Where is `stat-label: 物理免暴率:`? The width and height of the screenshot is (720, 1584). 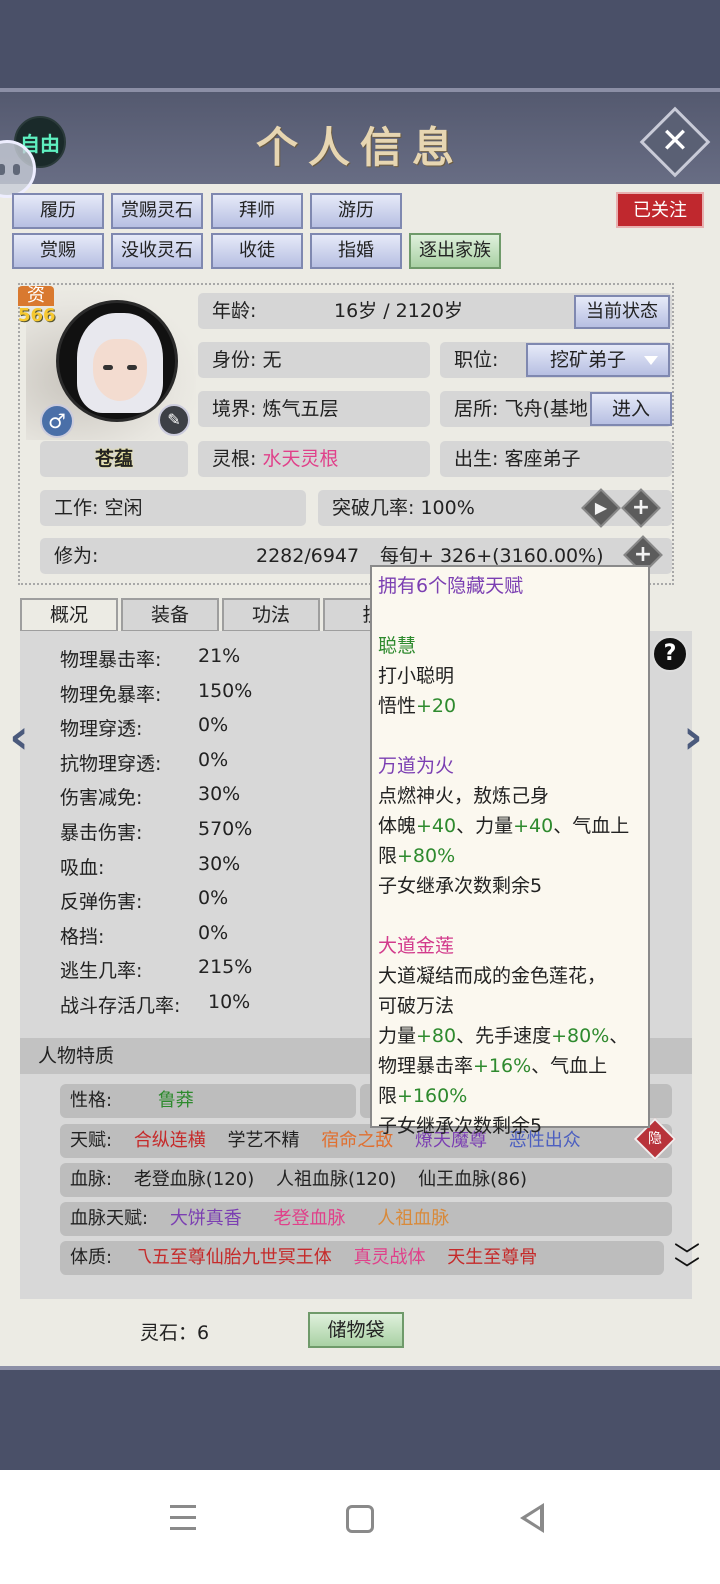
stat-label: 物理免暴率: is located at coordinates (111, 694).